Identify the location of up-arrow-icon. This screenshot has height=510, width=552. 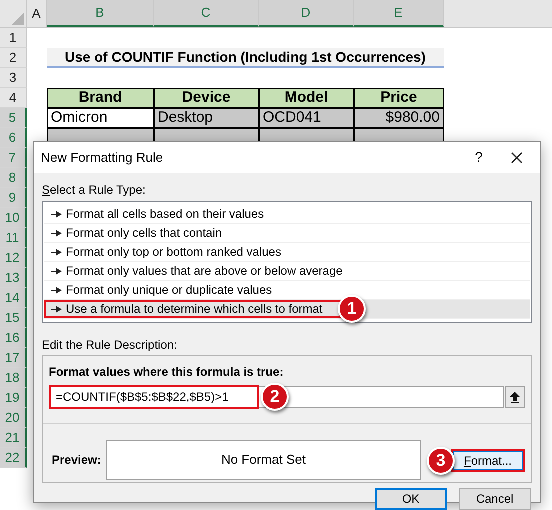
(515, 397).